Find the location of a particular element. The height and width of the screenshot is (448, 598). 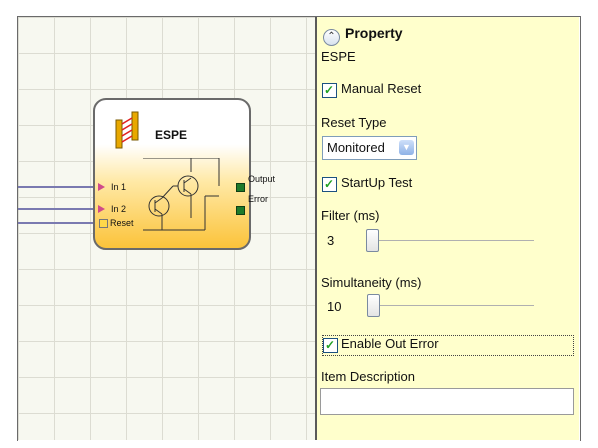

simultaneity-label: Simultaneity (ms) is located at coordinates (371, 282).